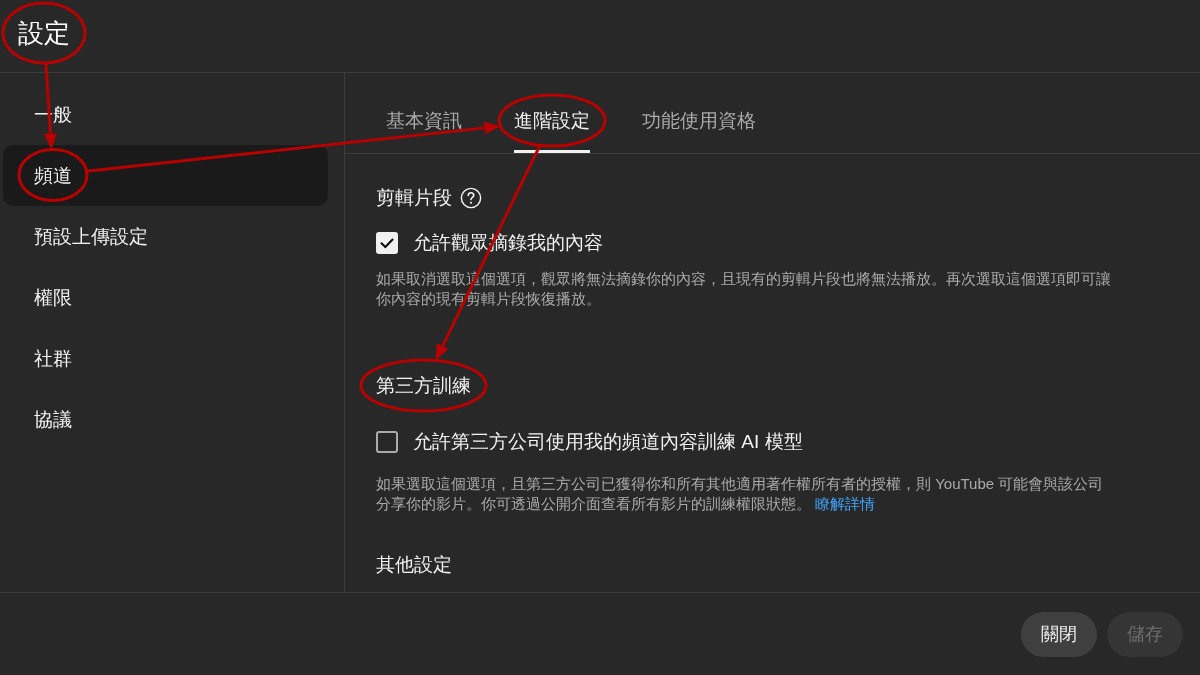 The height and width of the screenshot is (675, 1200). What do you see at coordinates (414, 198) in the screenshot?
I see `section-title: 剪輯片段` at bounding box center [414, 198].